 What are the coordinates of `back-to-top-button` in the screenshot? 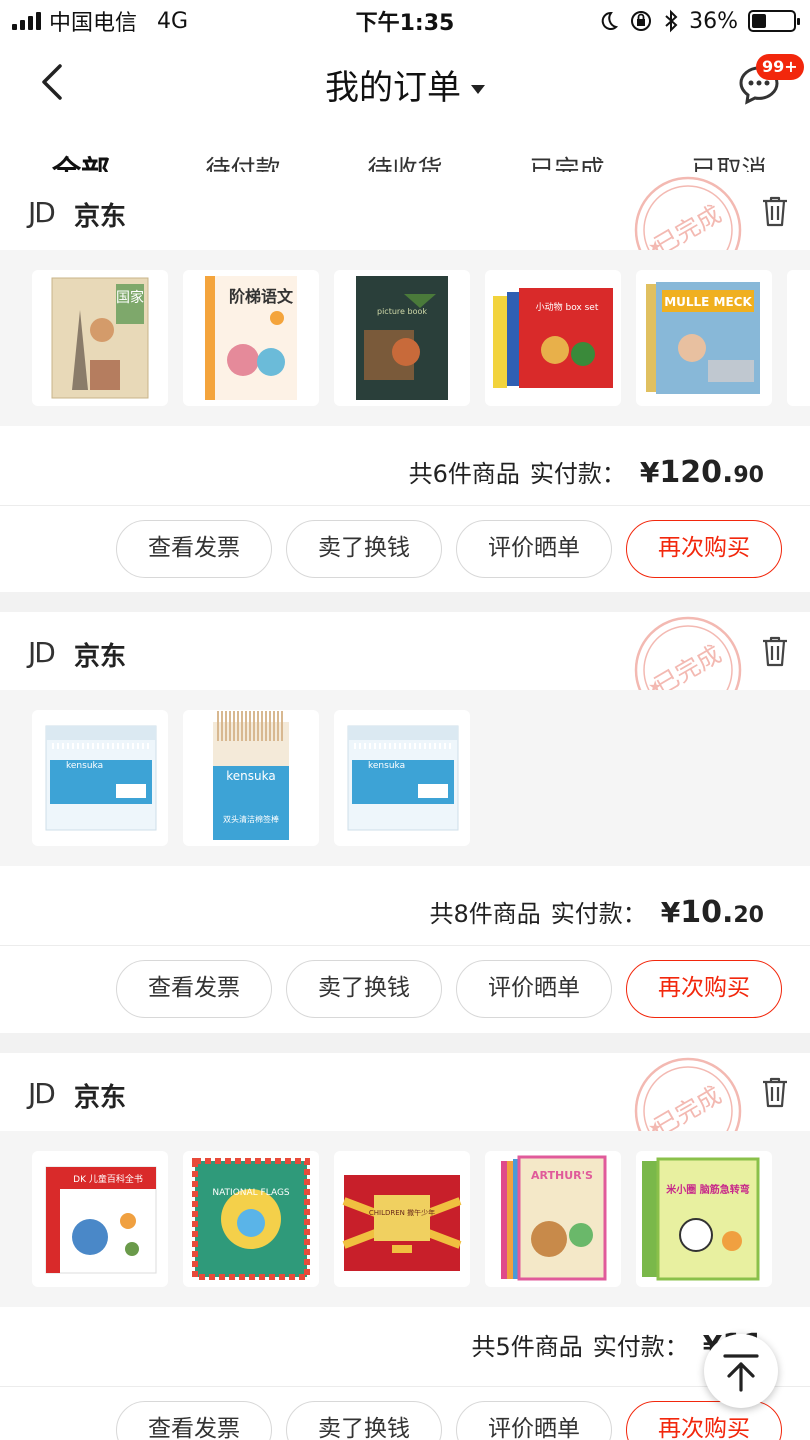 It's located at (741, 1371).